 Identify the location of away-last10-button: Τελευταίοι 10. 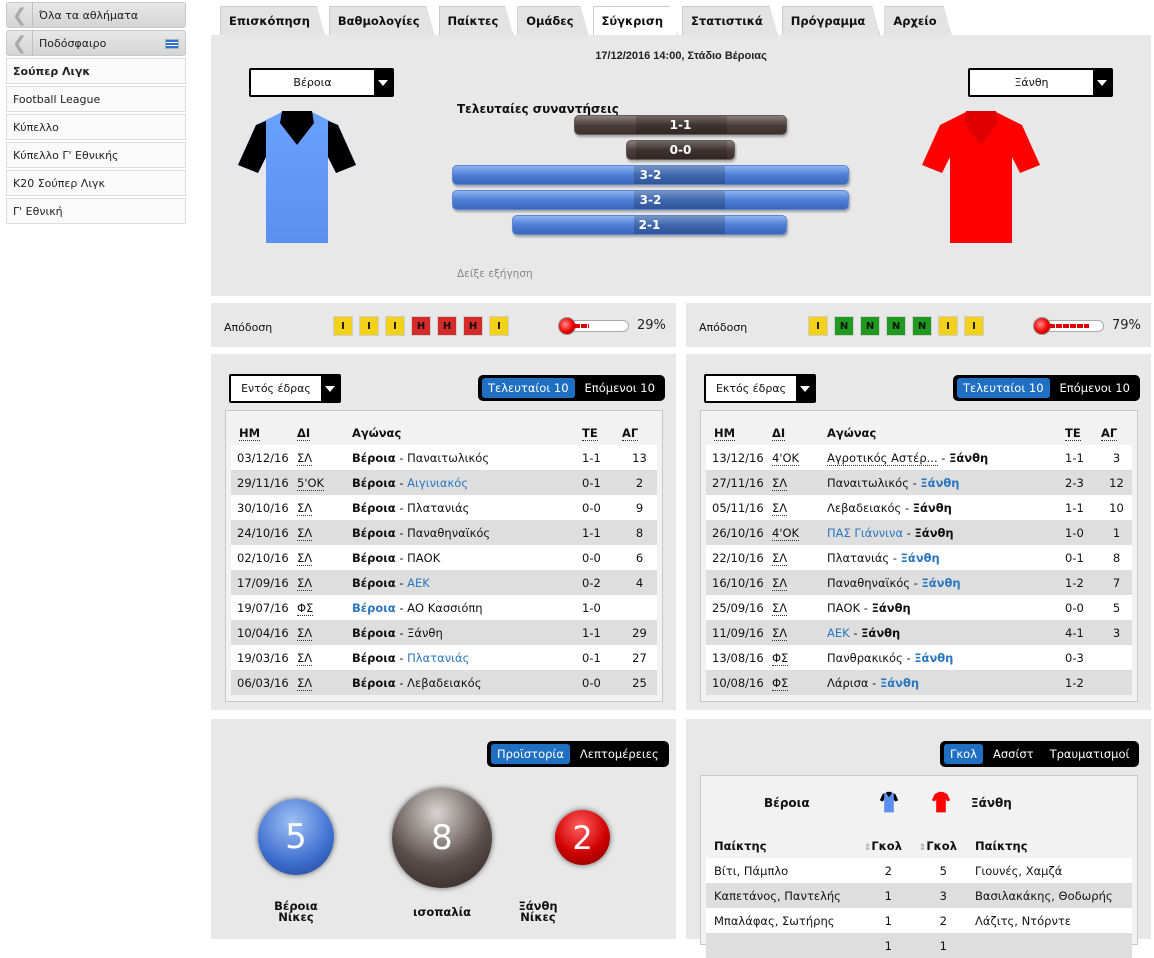
(1003, 388).